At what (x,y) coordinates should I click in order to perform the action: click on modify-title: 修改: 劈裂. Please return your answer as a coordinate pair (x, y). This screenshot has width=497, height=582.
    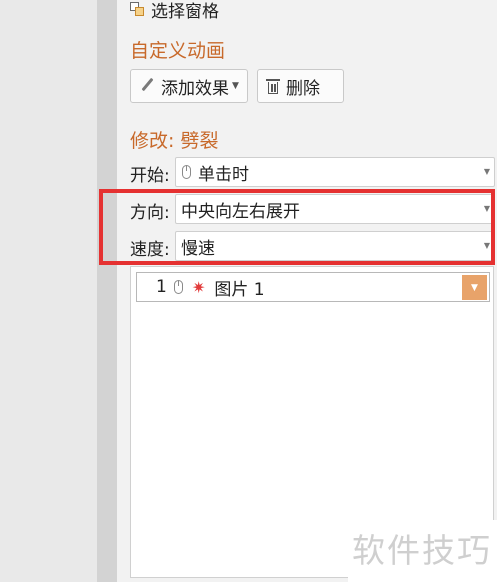
    Looking at the image, I should click on (174, 141).